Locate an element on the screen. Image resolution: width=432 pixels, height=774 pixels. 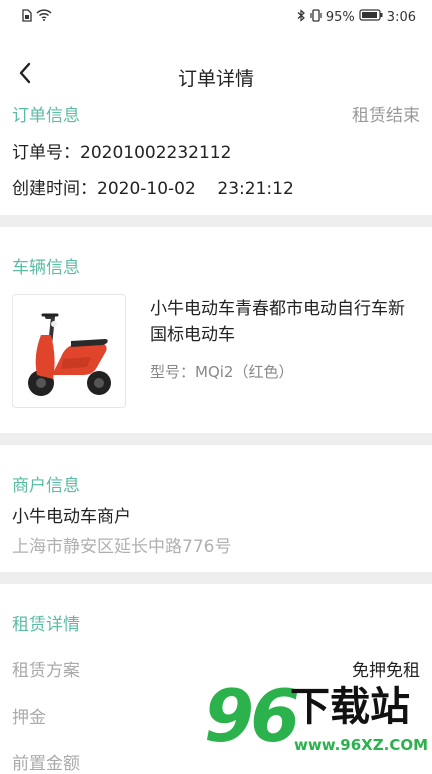
order-number-row: 订单号：20201002232112 is located at coordinates (121, 150).